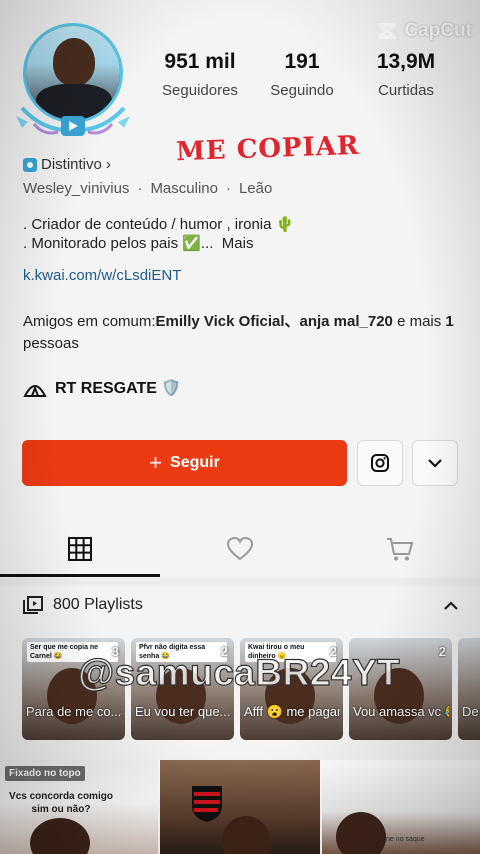 This screenshot has height=854, width=480. What do you see at coordinates (35, 391) in the screenshot?
I see `tent-icon` at bounding box center [35, 391].